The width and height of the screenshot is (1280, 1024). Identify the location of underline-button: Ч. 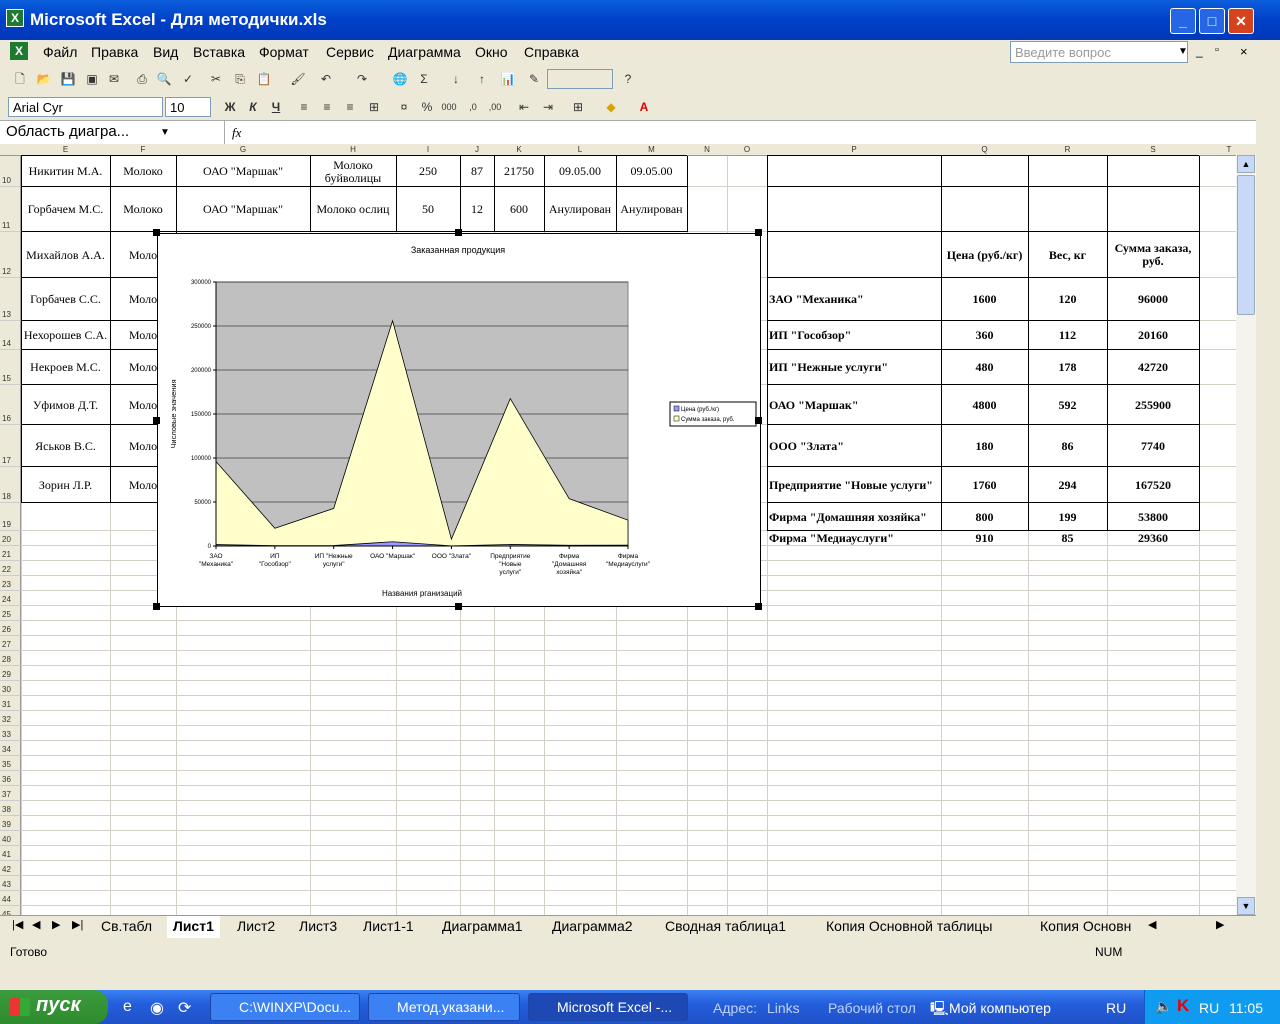
(276, 107).